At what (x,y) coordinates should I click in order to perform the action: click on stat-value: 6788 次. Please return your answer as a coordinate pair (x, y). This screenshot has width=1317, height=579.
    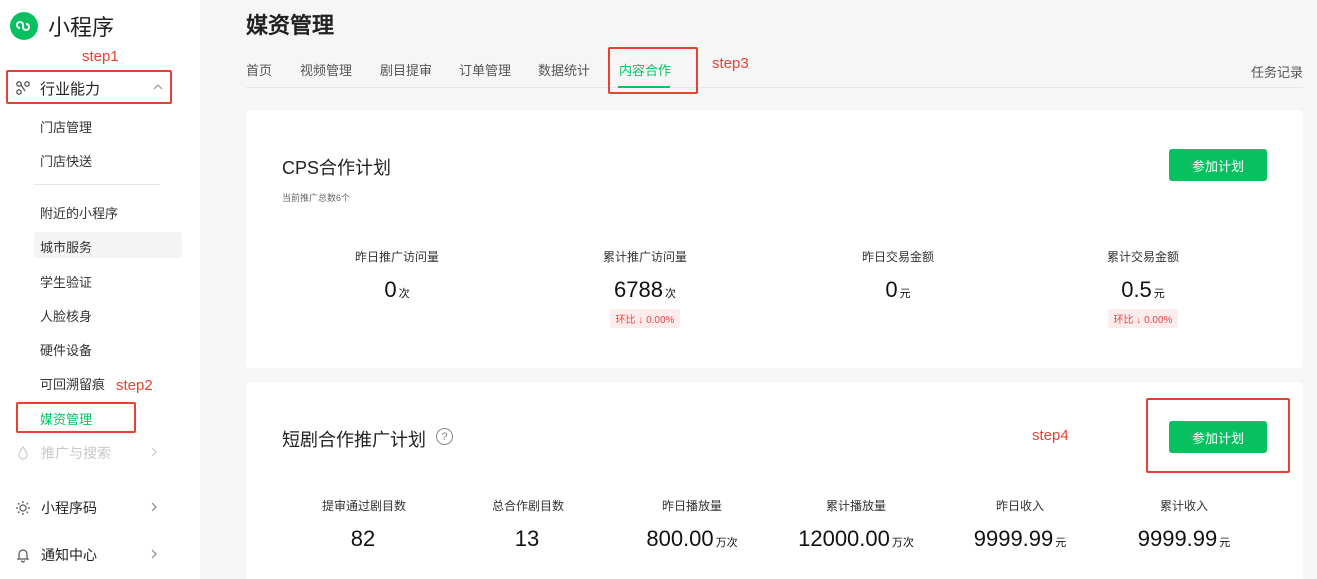
    Looking at the image, I should click on (645, 289).